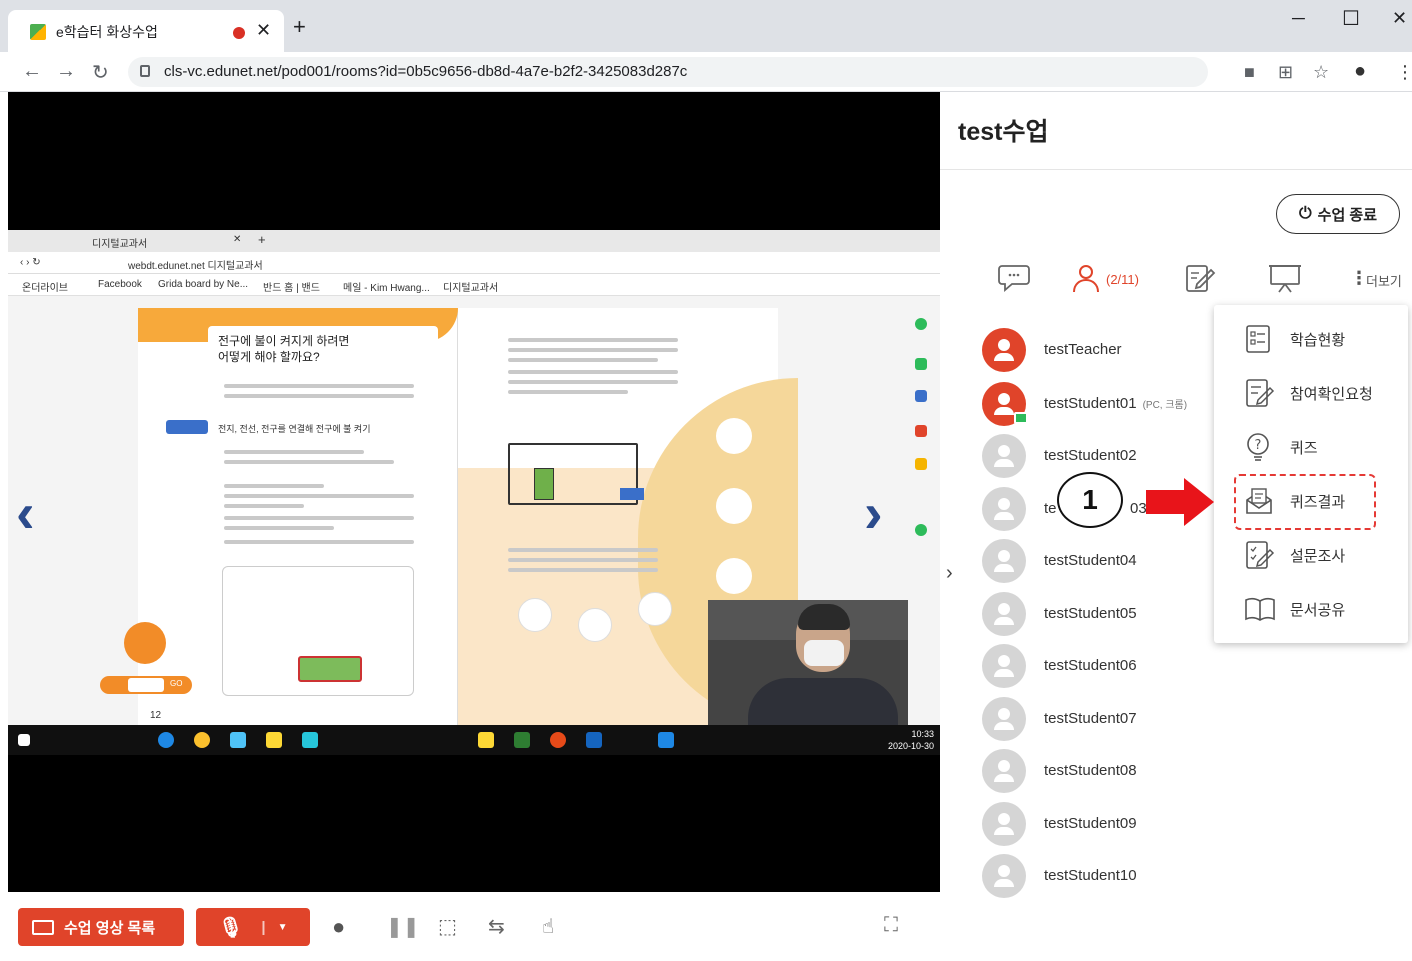  I want to click on menu-item-document-share: 문서공유, so click(1319, 609).